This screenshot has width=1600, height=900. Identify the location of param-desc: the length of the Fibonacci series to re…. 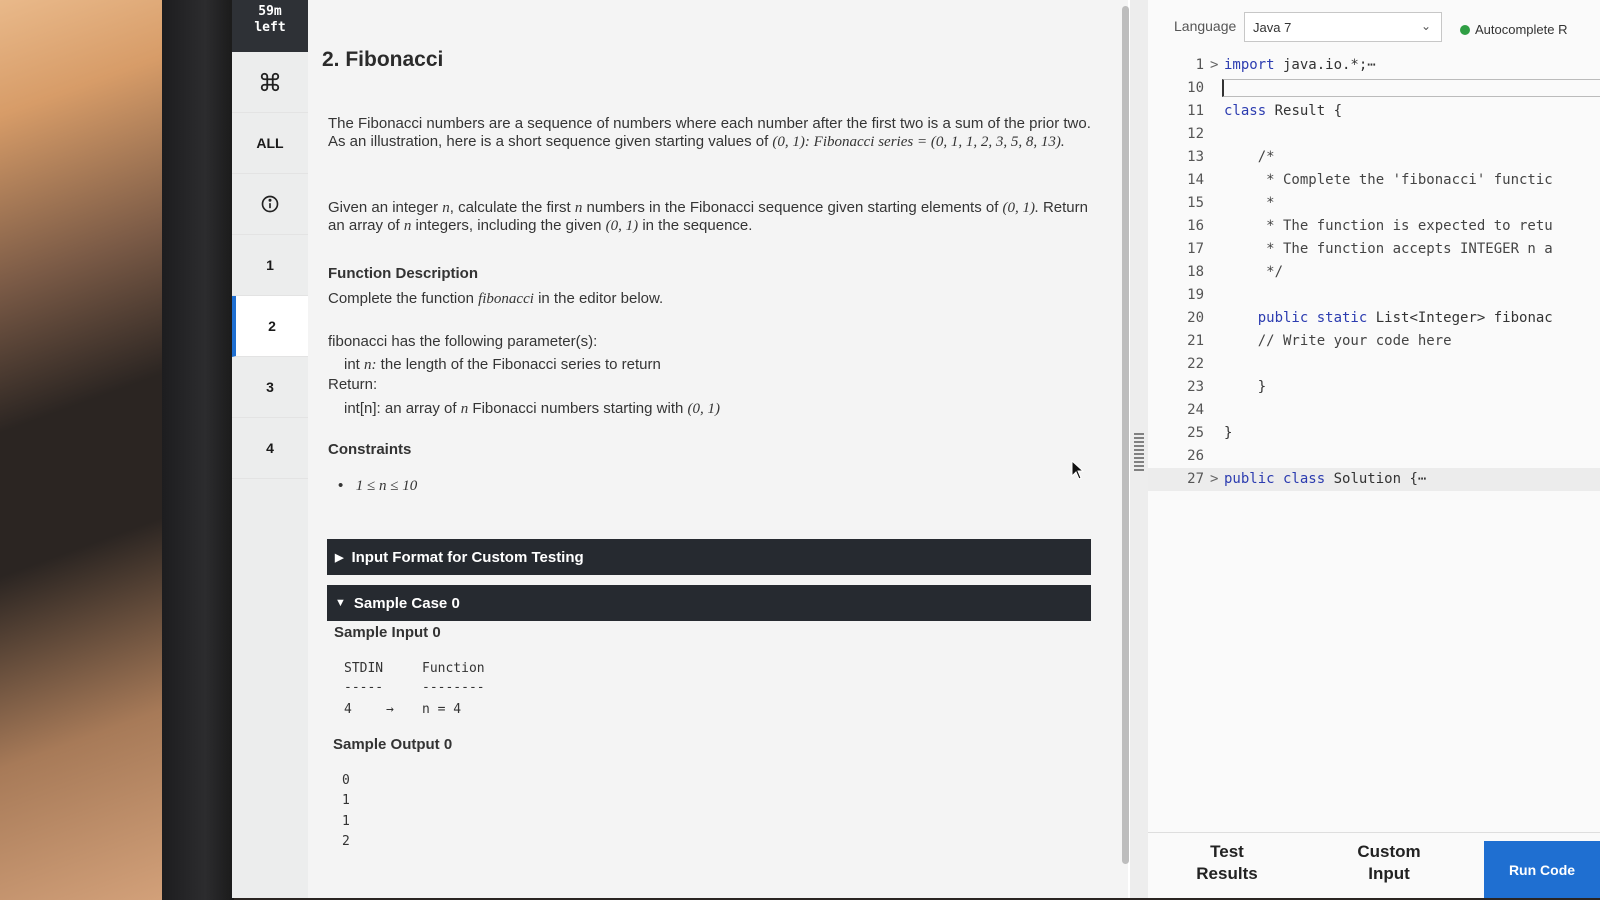
(518, 364).